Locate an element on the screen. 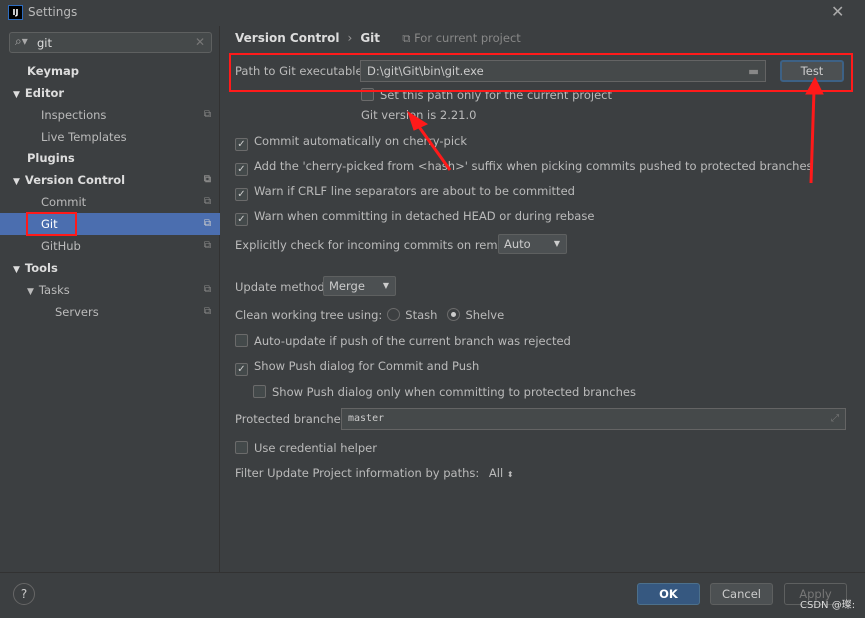 This screenshot has width=865, height=618. annotation-arrowhead-version is located at coordinates (418, 120).